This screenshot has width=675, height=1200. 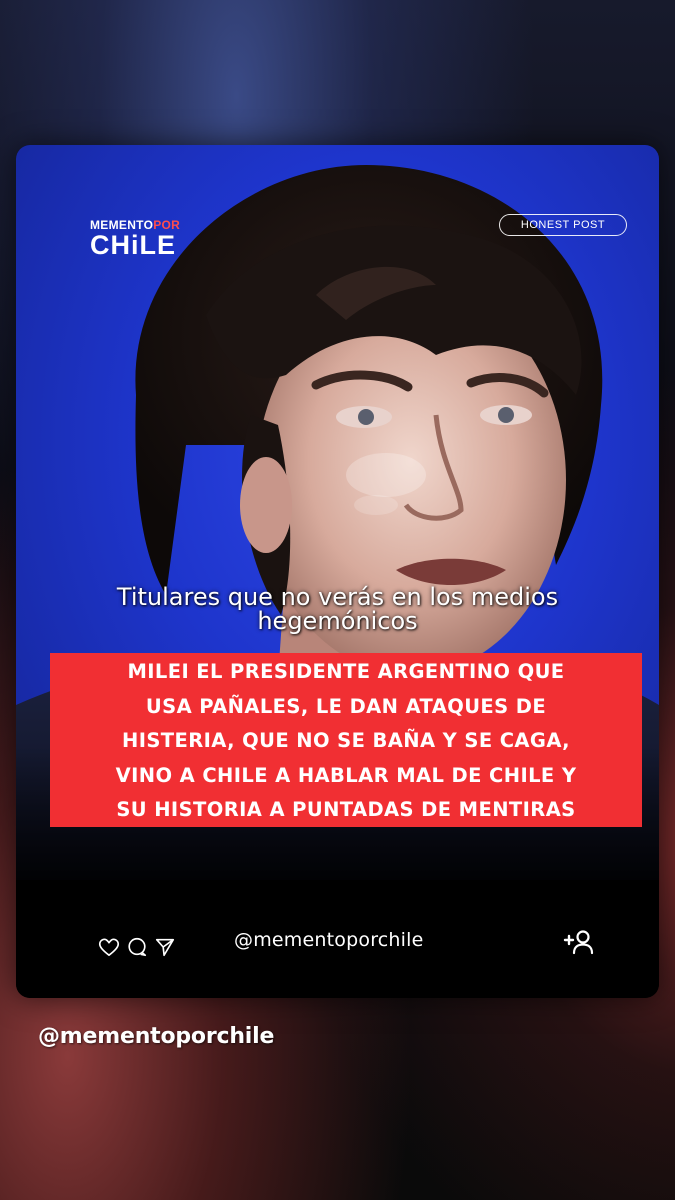 I want to click on headline-line: VINO A CHILE A HABLAR MAL DE CHILE Y, so click(x=346, y=775).